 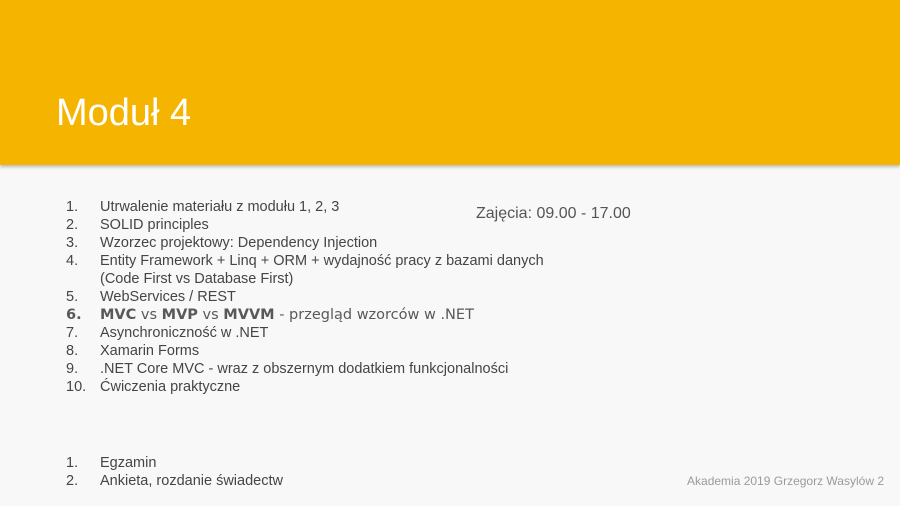 I want to click on mvvm-label: MVVM, so click(x=249, y=315).